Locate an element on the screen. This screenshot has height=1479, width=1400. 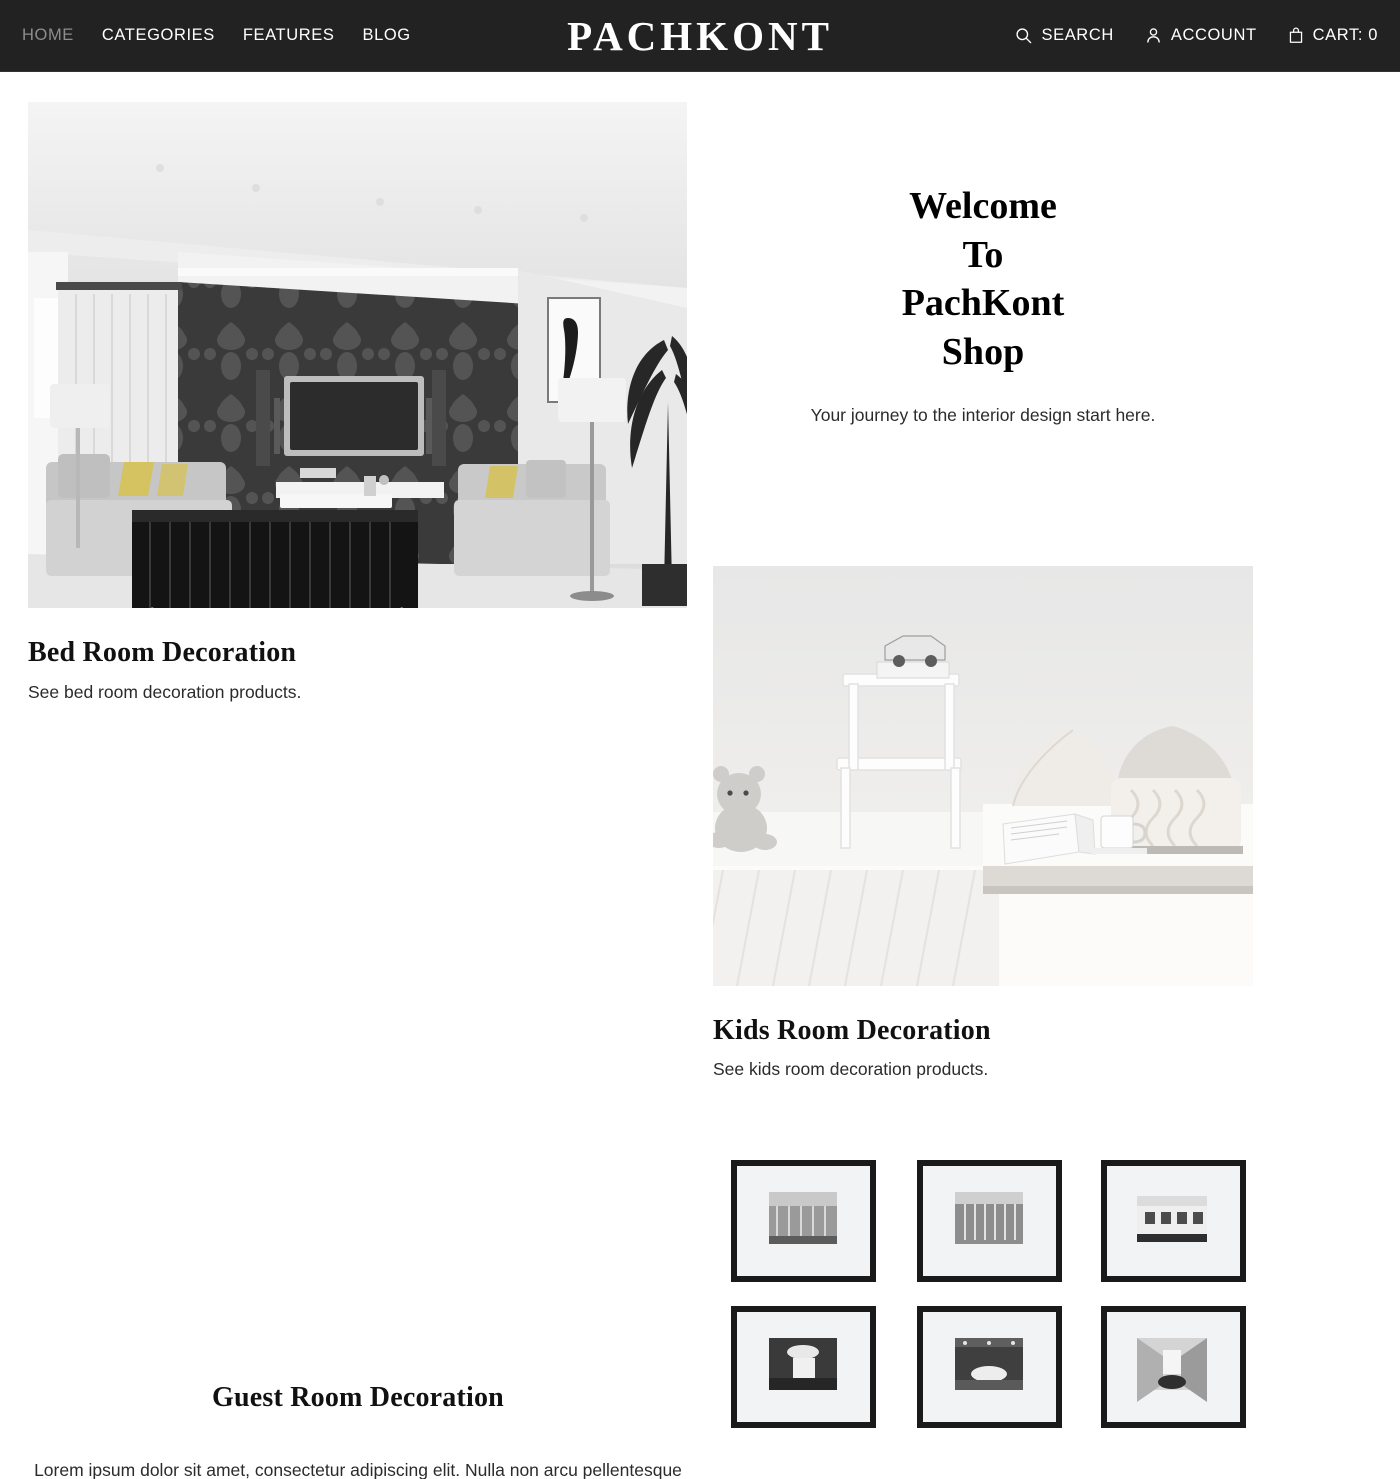
kids-room-image is located at coordinates (983, 775).